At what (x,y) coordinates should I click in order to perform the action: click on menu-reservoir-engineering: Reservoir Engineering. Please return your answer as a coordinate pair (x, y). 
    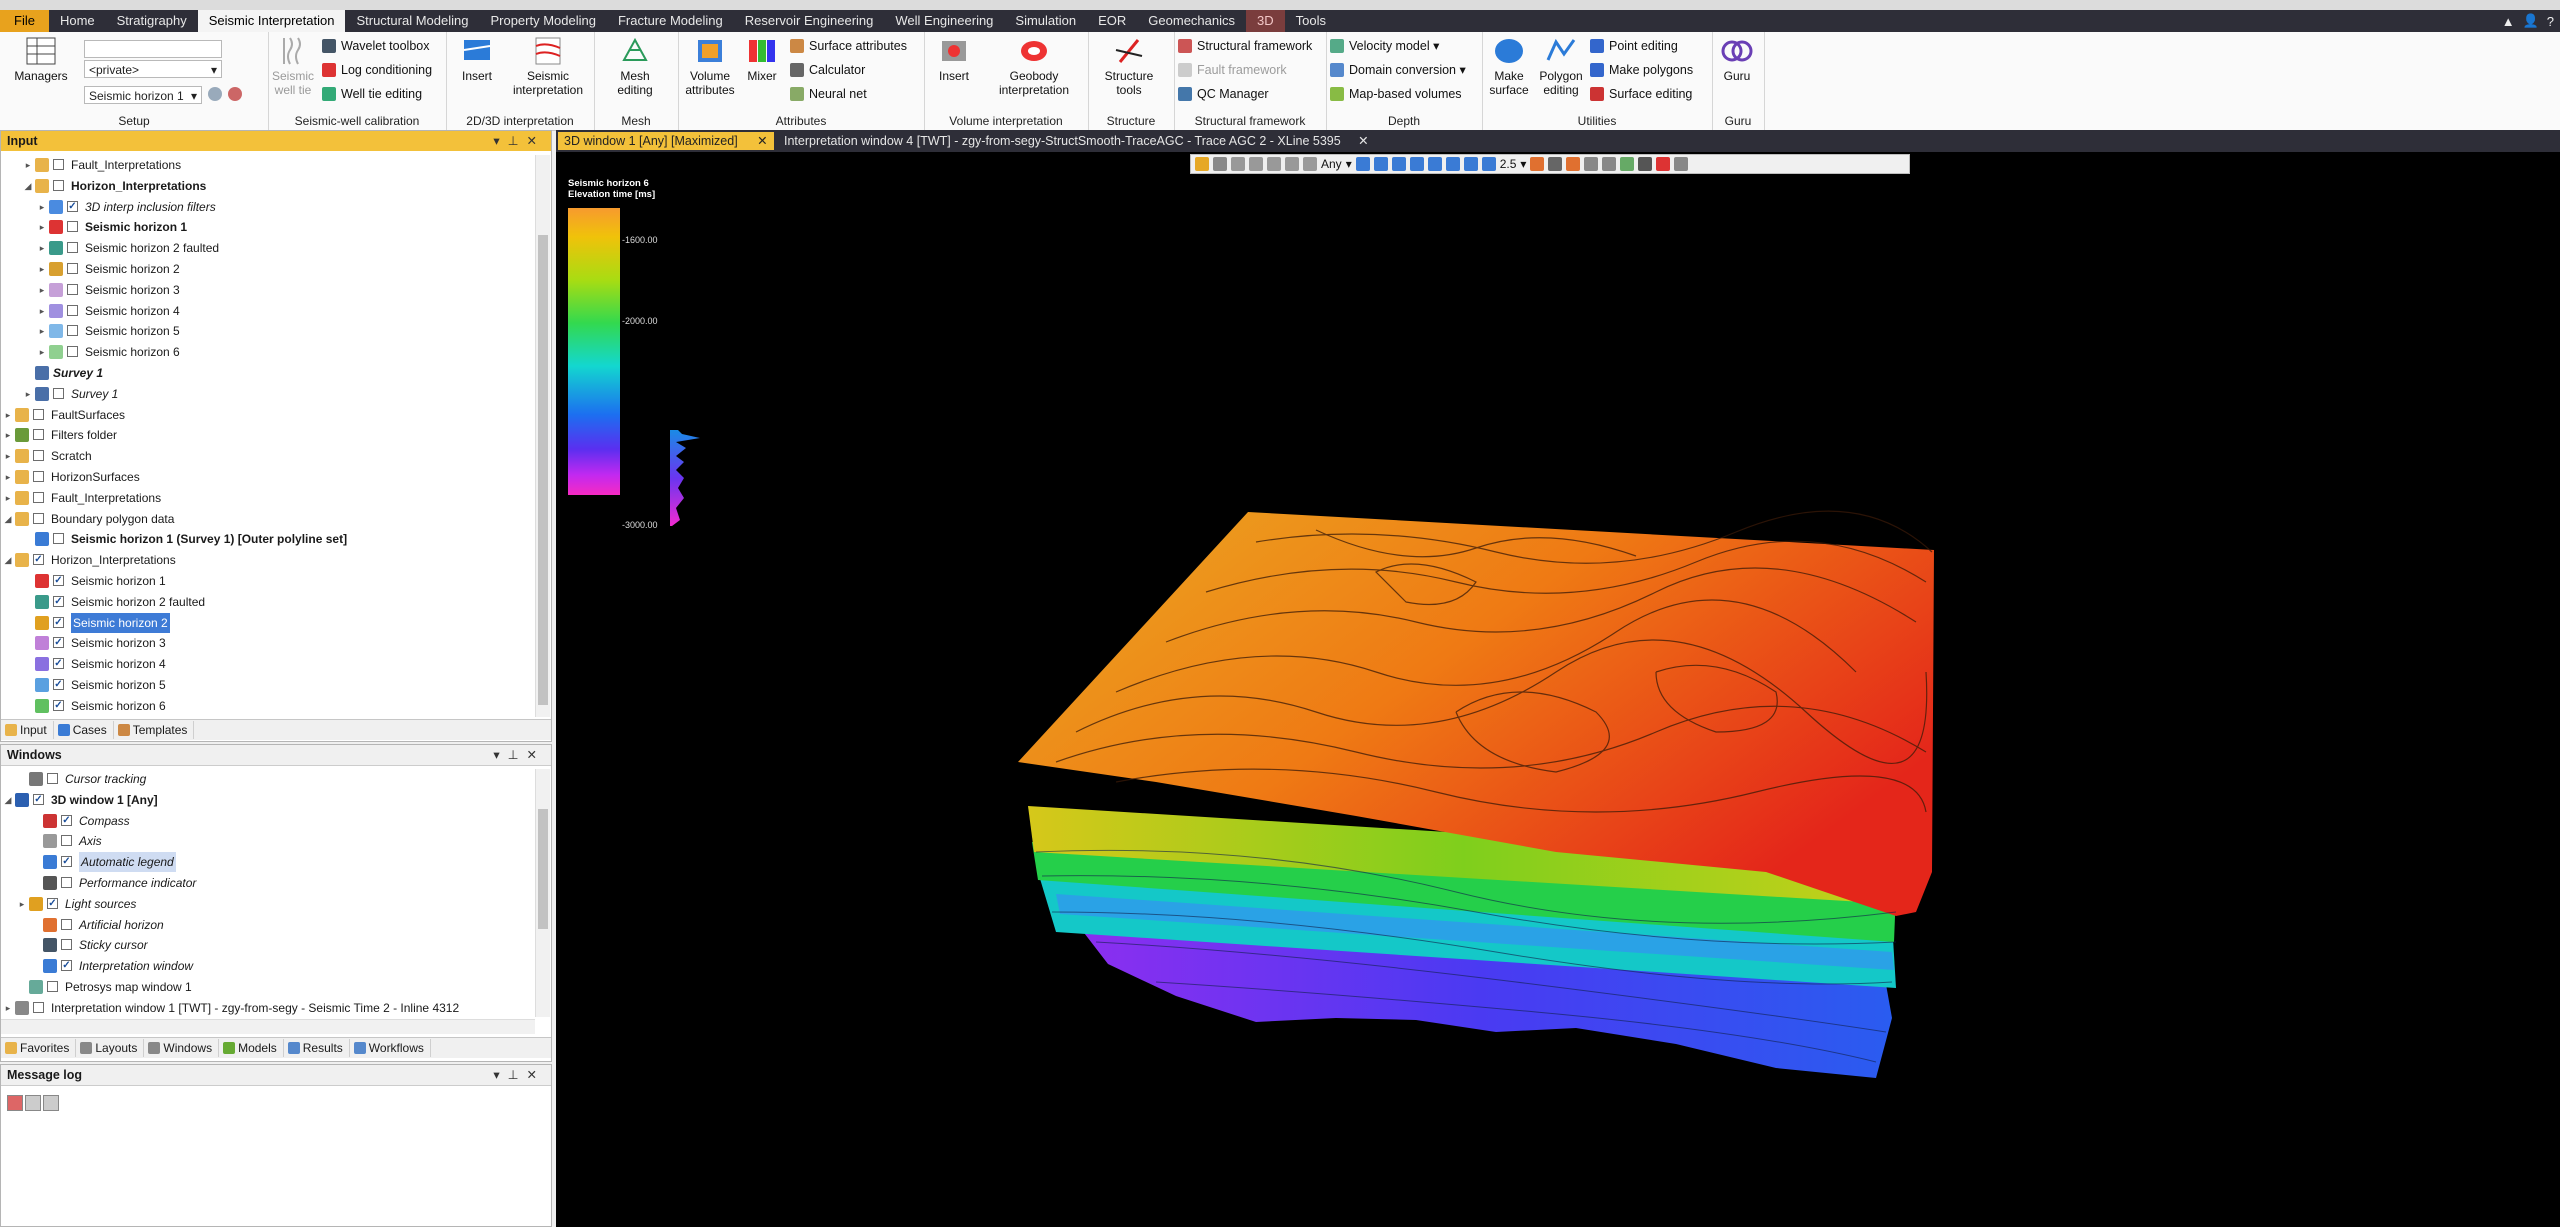
    Looking at the image, I should click on (809, 21).